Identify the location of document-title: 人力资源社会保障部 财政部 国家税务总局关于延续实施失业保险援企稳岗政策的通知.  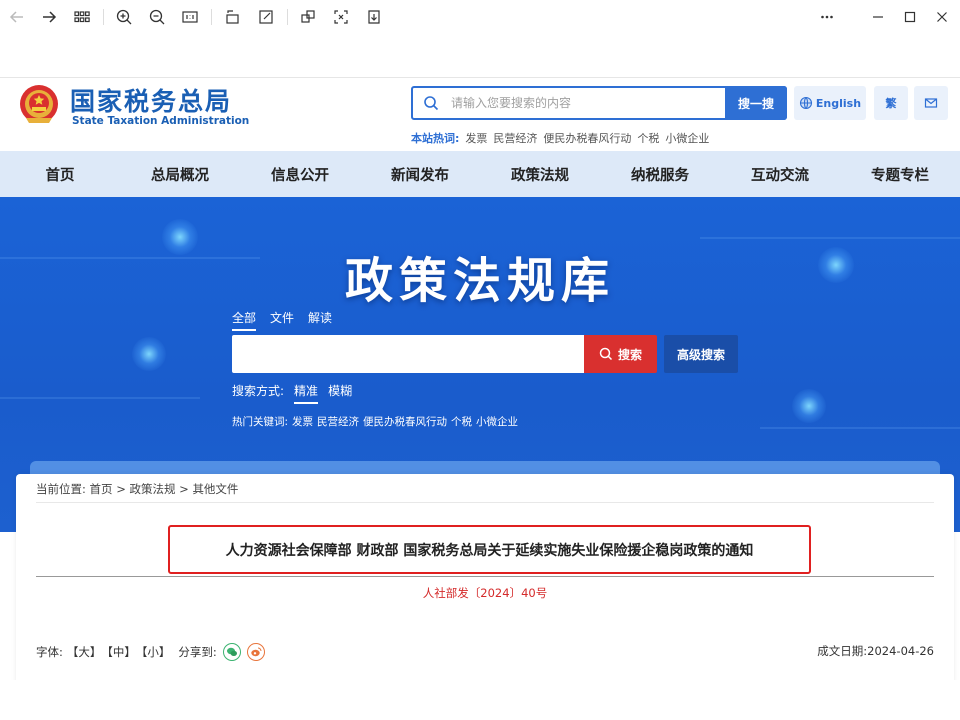
(489, 550).